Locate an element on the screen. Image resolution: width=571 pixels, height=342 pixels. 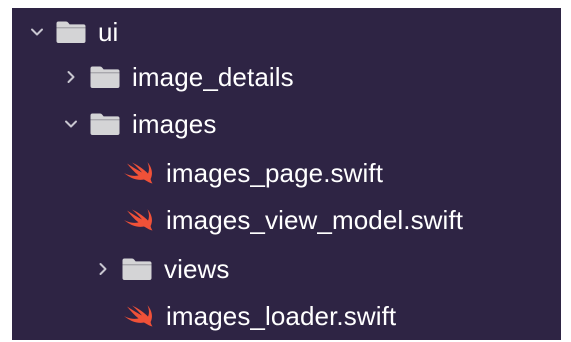
tree-item-label: images_view_model.swift is located at coordinates (315, 220).